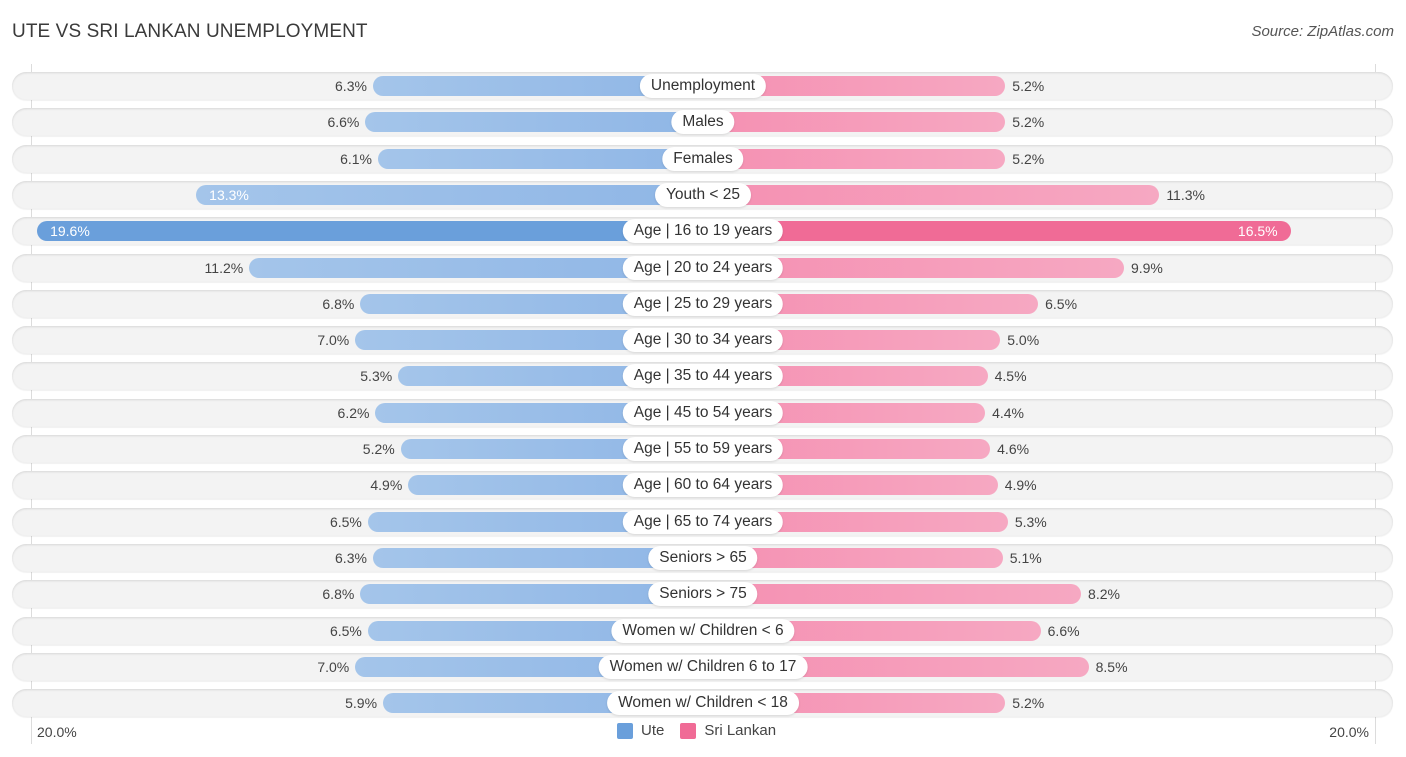  I want to click on chart-title: UTE VS SRI LANKAN UNEMPLOYMENT, so click(190, 31).